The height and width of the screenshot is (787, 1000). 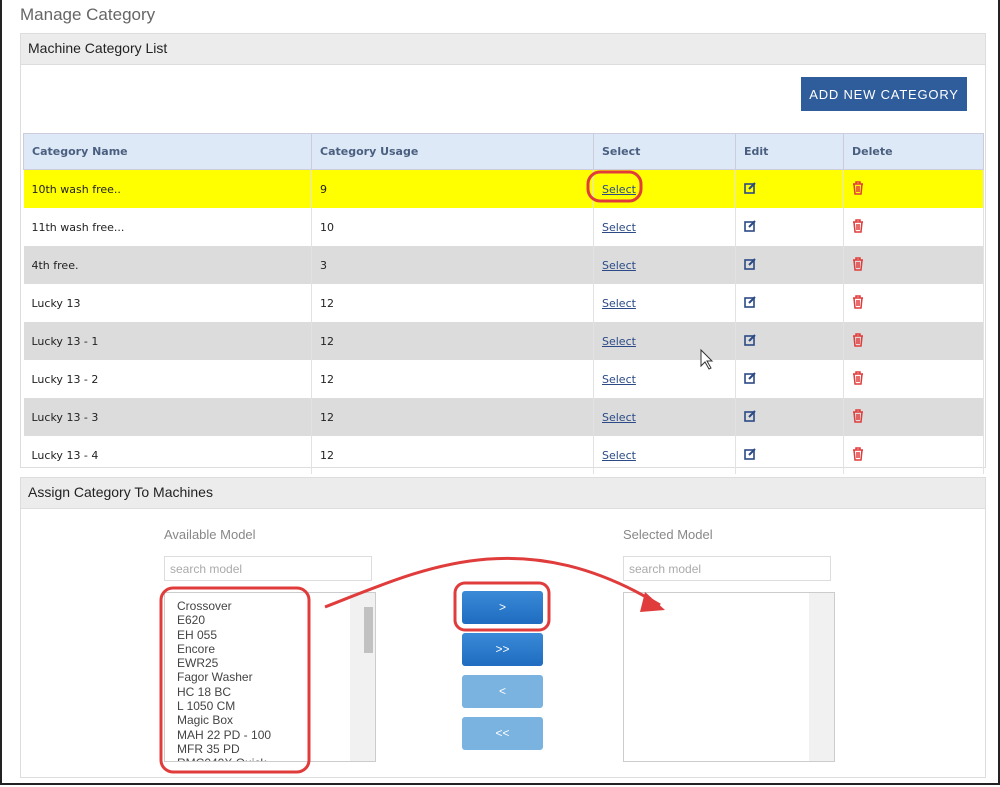 I want to click on highlight-list-annotation, so click(x=235, y=680).